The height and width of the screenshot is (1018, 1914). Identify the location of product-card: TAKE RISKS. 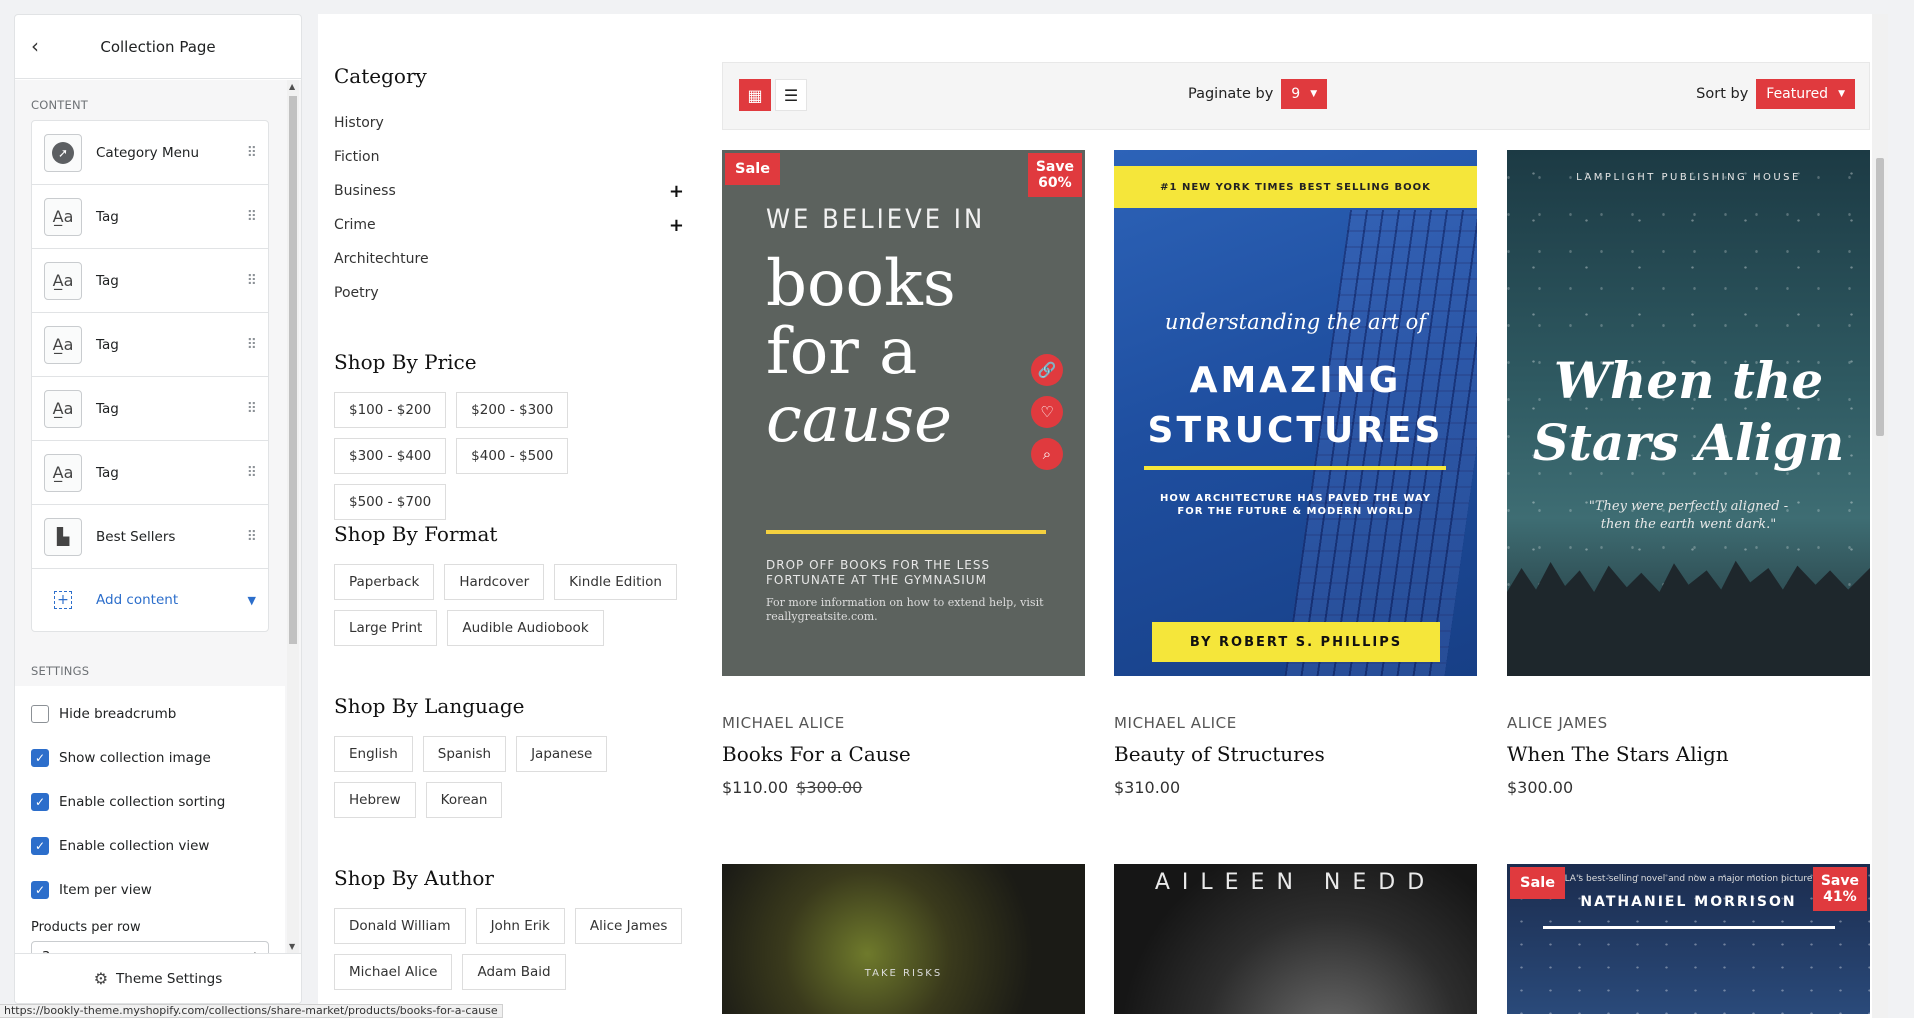
(903, 939).